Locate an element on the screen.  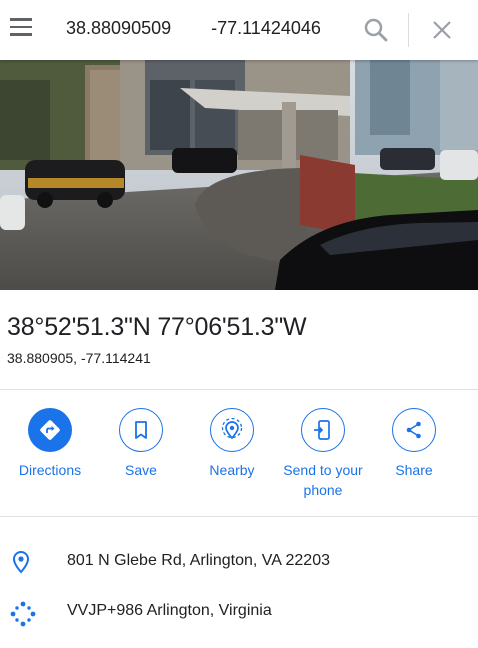
plus-code-text: VVJP+986 Arlington, Virginia is located at coordinates (169, 610).